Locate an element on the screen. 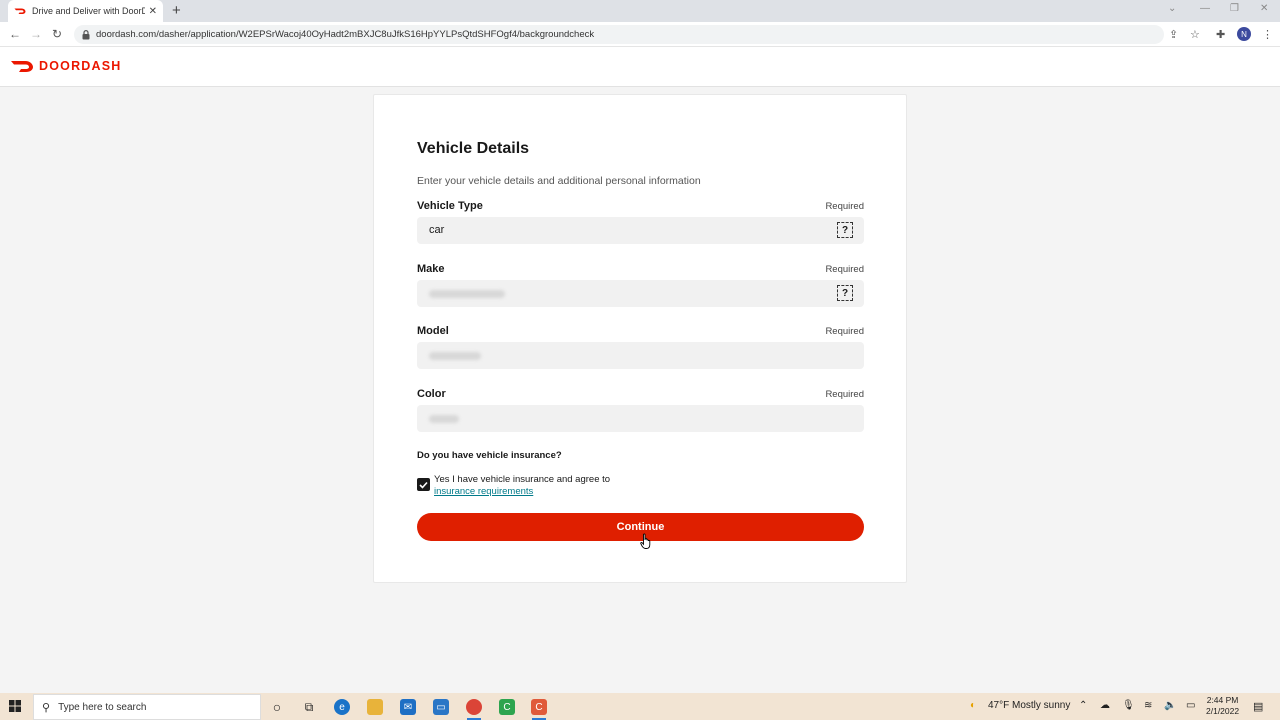 This screenshot has height=720, width=1280. minimize-icon: — is located at coordinates (1205, 8).